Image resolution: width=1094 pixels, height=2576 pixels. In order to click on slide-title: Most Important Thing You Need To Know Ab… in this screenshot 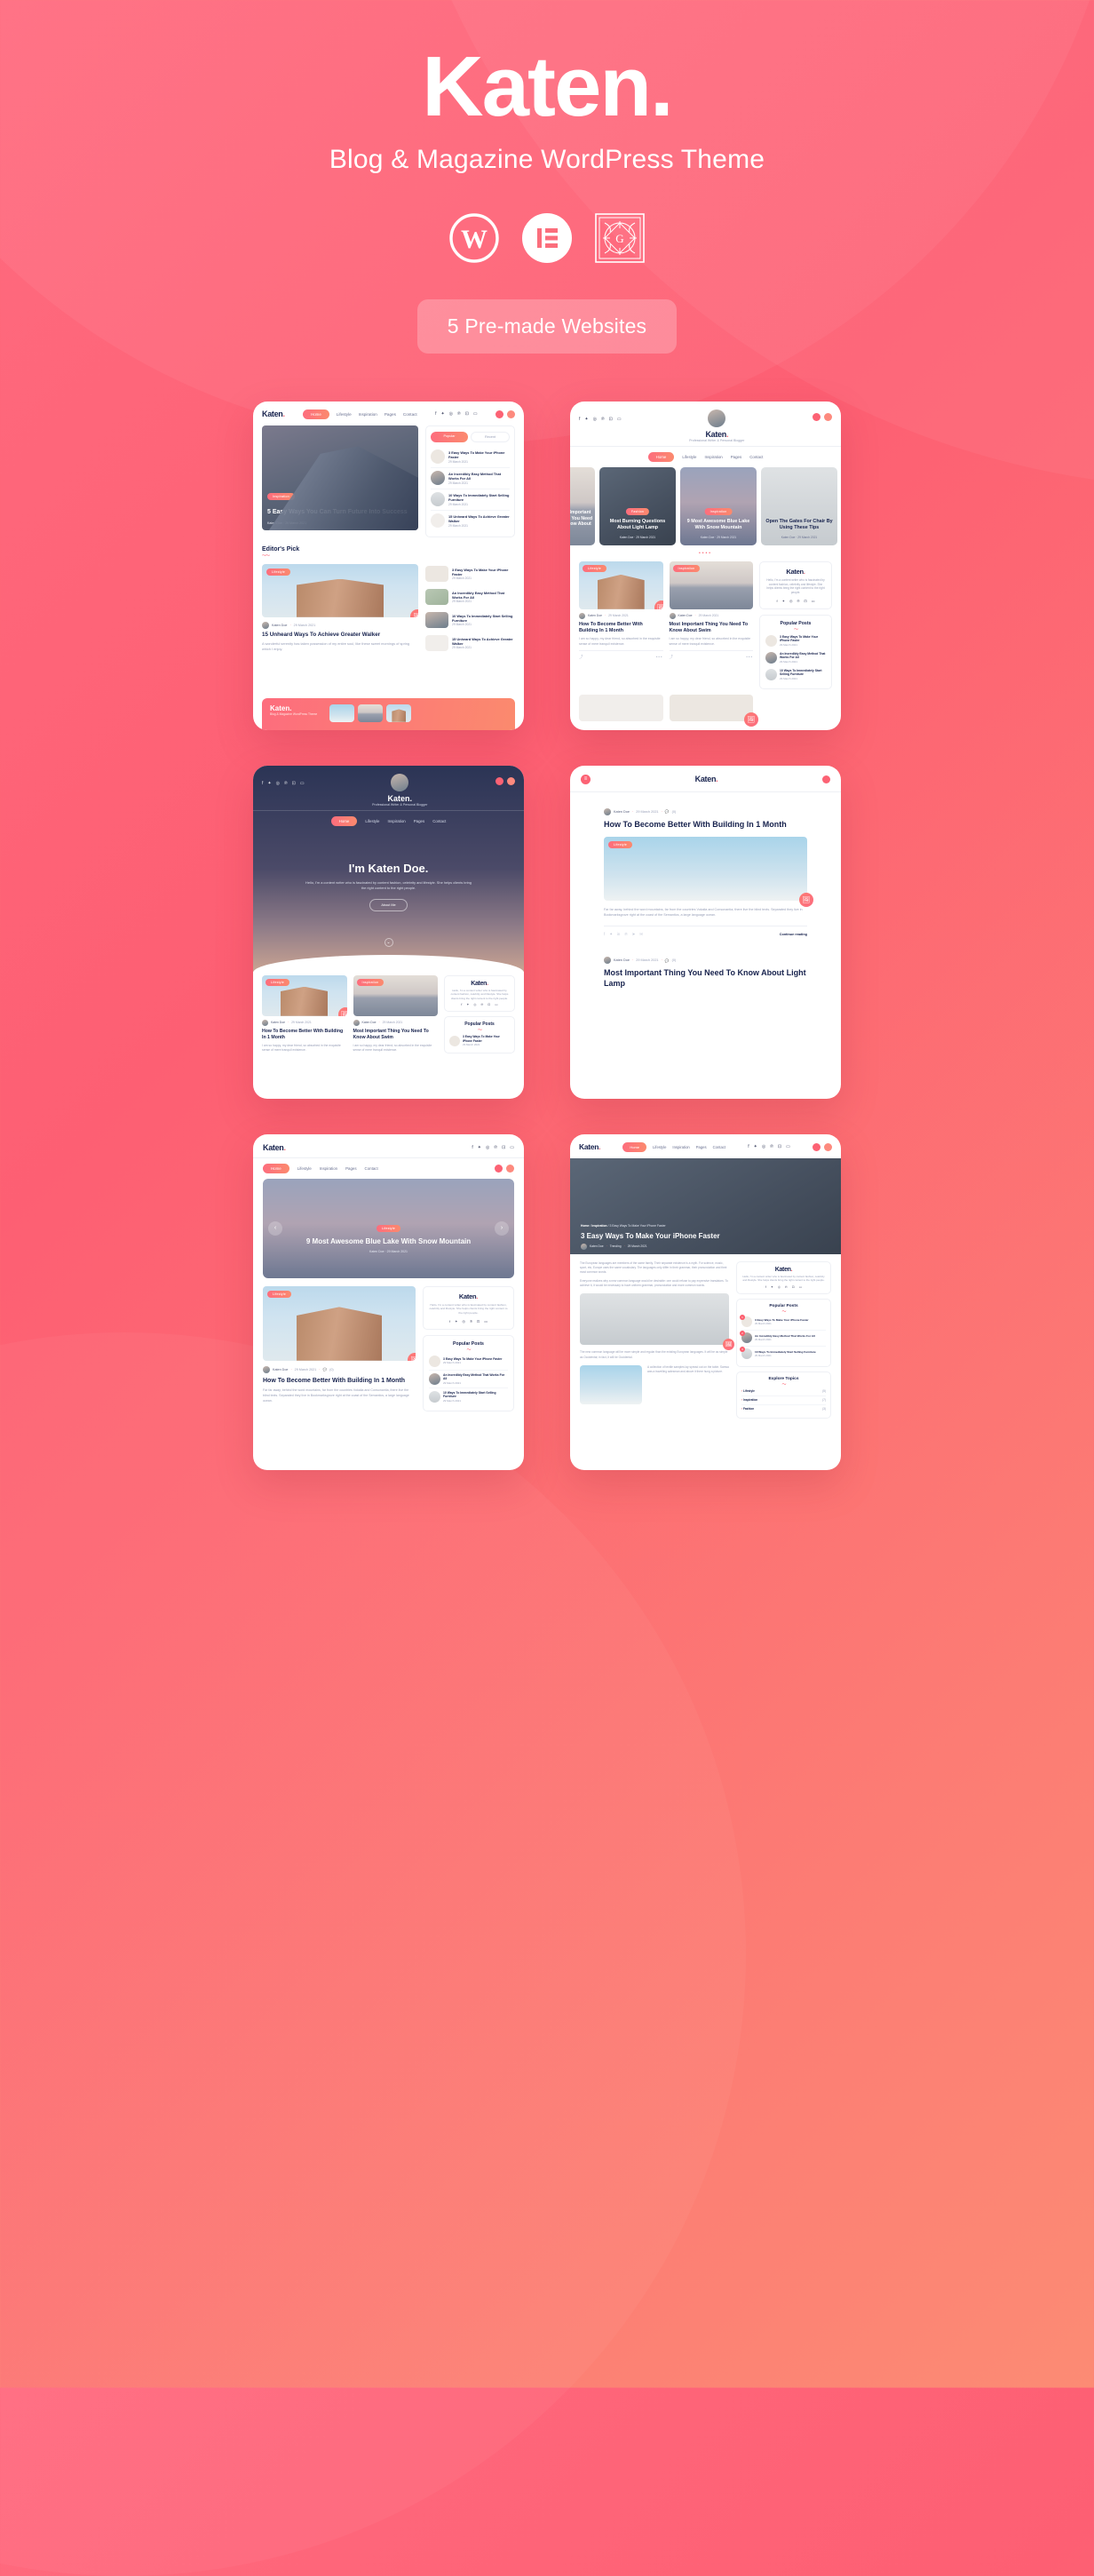, I will do `click(582, 519)`.